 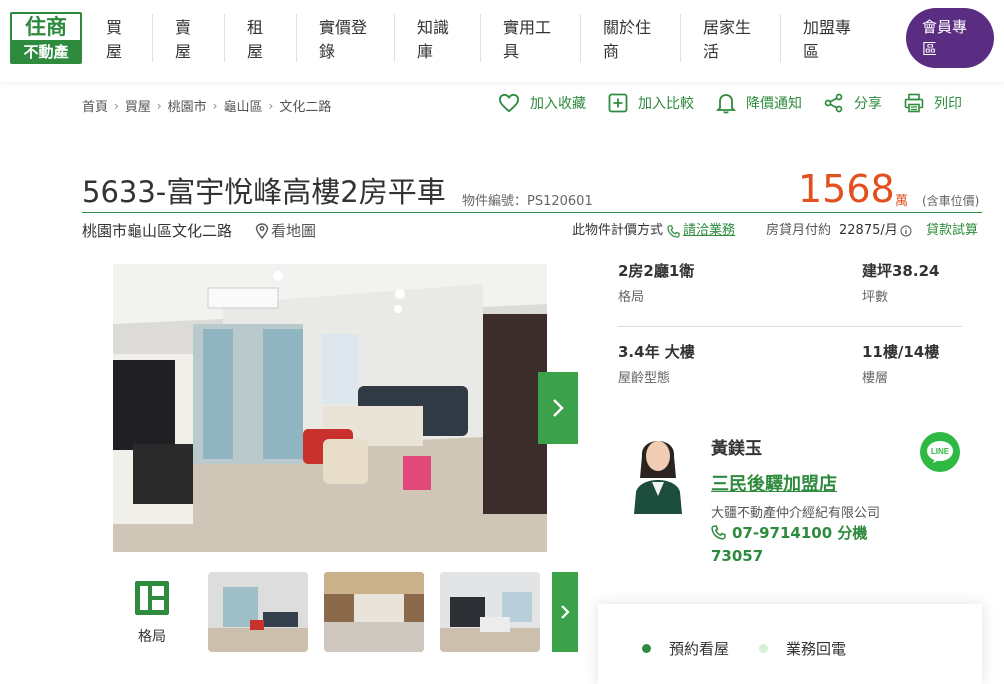 What do you see at coordinates (950, 38) in the screenshot?
I see `member-area-button: 會員專 區` at bounding box center [950, 38].